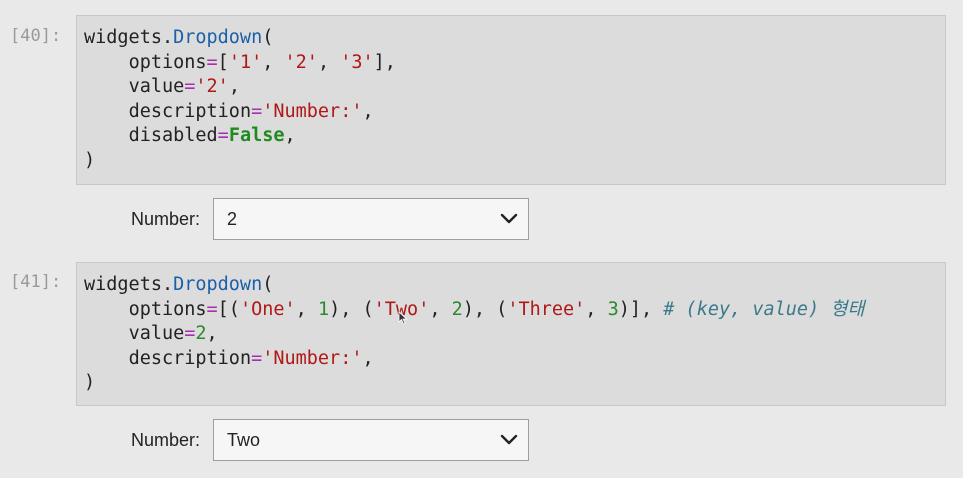 The image size is (963, 478). I want to click on dropdown-widget: Number: 2, so click(302, 219).